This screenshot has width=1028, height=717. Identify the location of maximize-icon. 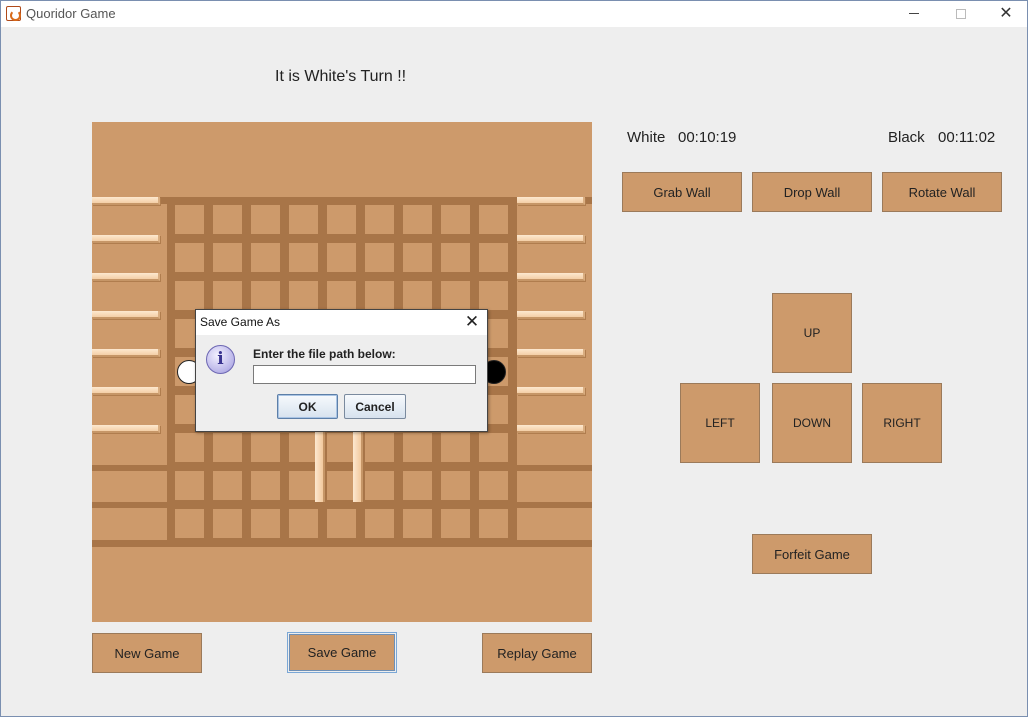
(961, 13).